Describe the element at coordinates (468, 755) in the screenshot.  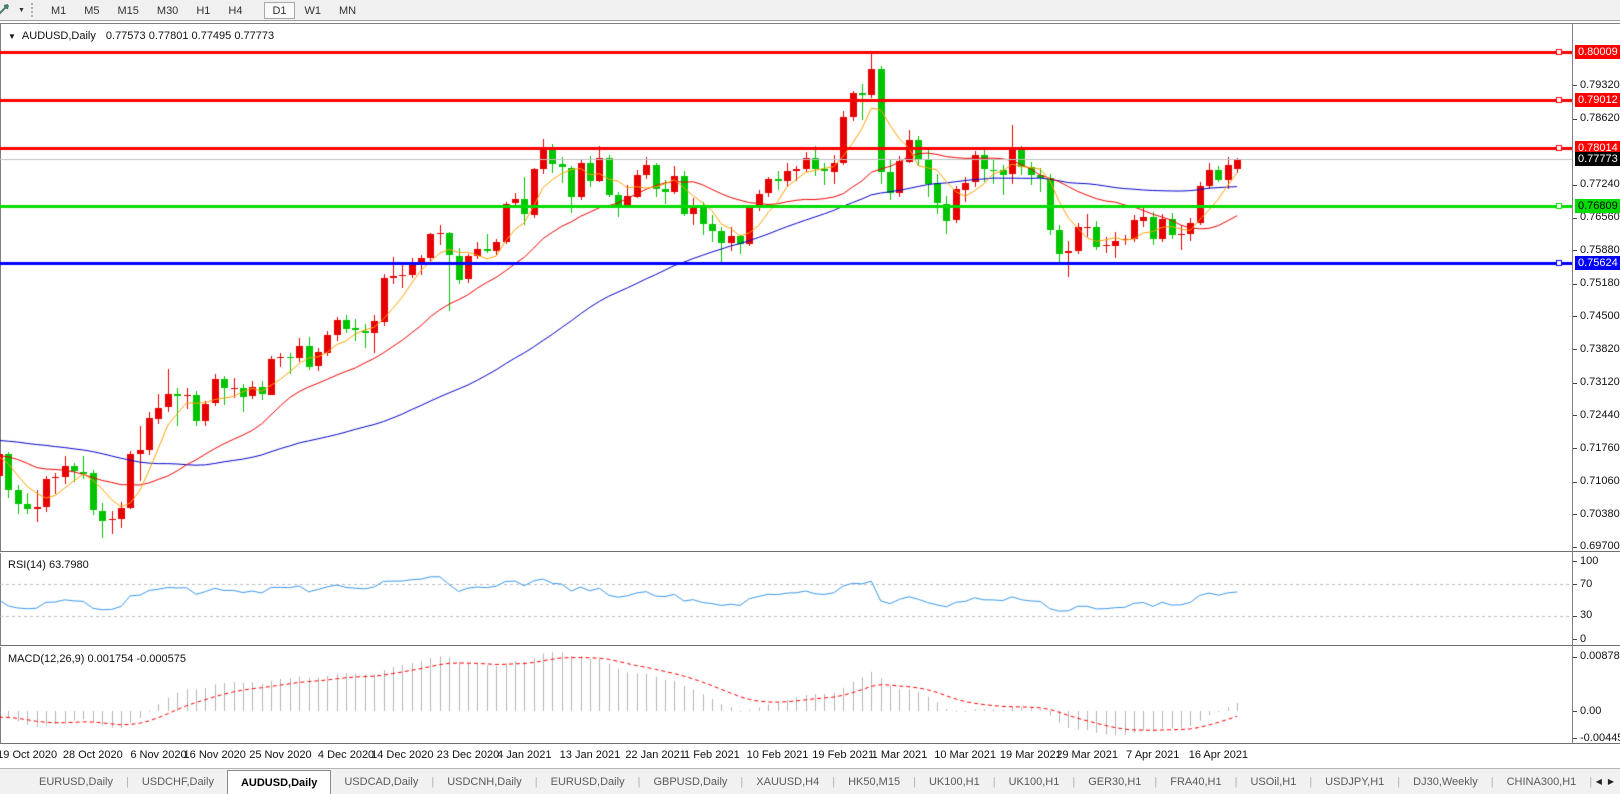
I see `date-tick-label: 23 Dec 2020` at that location.